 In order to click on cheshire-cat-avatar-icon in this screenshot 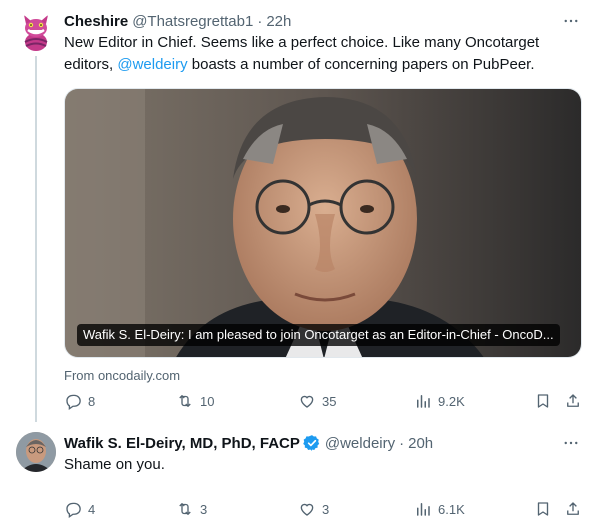, I will do `click(36, 32)`.